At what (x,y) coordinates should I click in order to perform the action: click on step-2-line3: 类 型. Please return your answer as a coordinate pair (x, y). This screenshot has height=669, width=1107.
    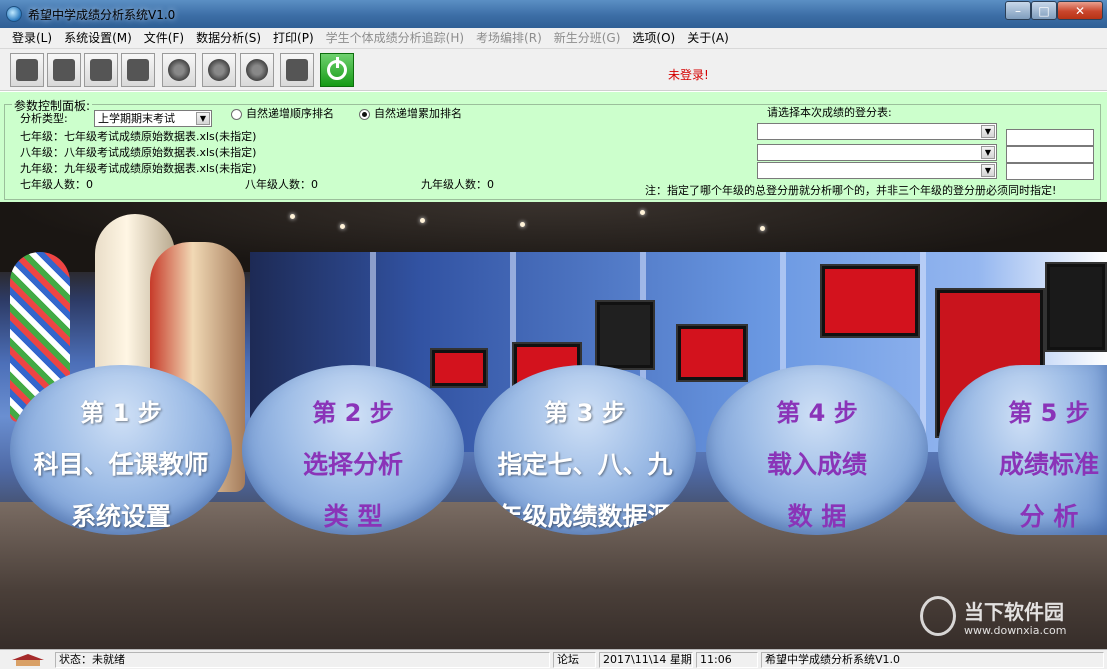
    Looking at the image, I should click on (353, 516).